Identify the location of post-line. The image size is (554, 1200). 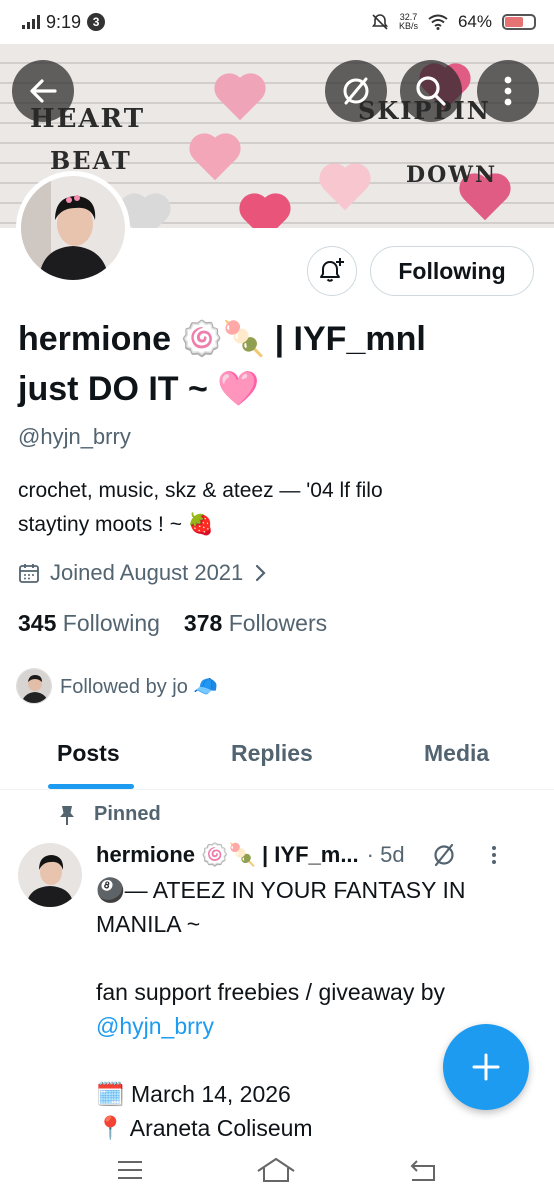
(306, 958).